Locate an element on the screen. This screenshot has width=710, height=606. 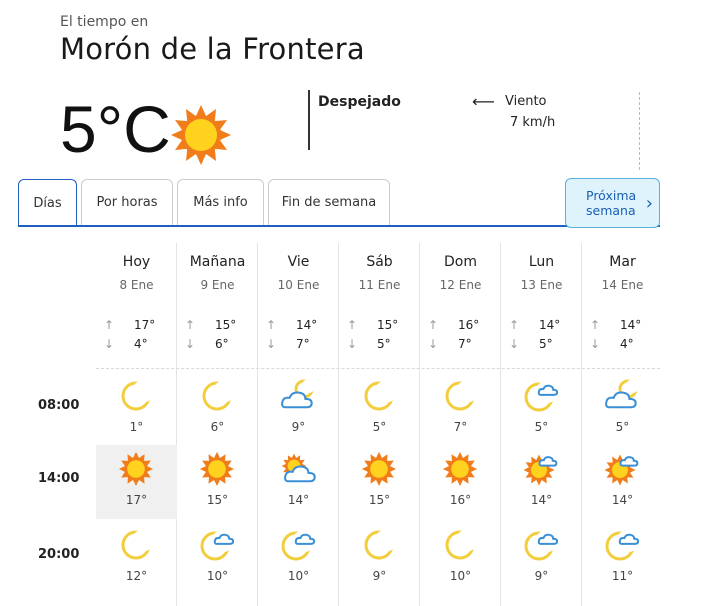
next-week-button: Próxima semana › is located at coordinates (612, 203).